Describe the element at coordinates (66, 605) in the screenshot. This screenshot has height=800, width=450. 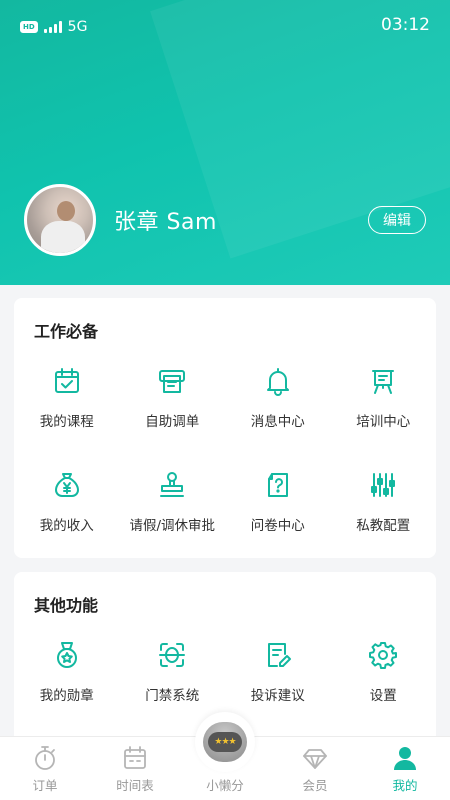
I see `section-title: 其他功能` at that location.